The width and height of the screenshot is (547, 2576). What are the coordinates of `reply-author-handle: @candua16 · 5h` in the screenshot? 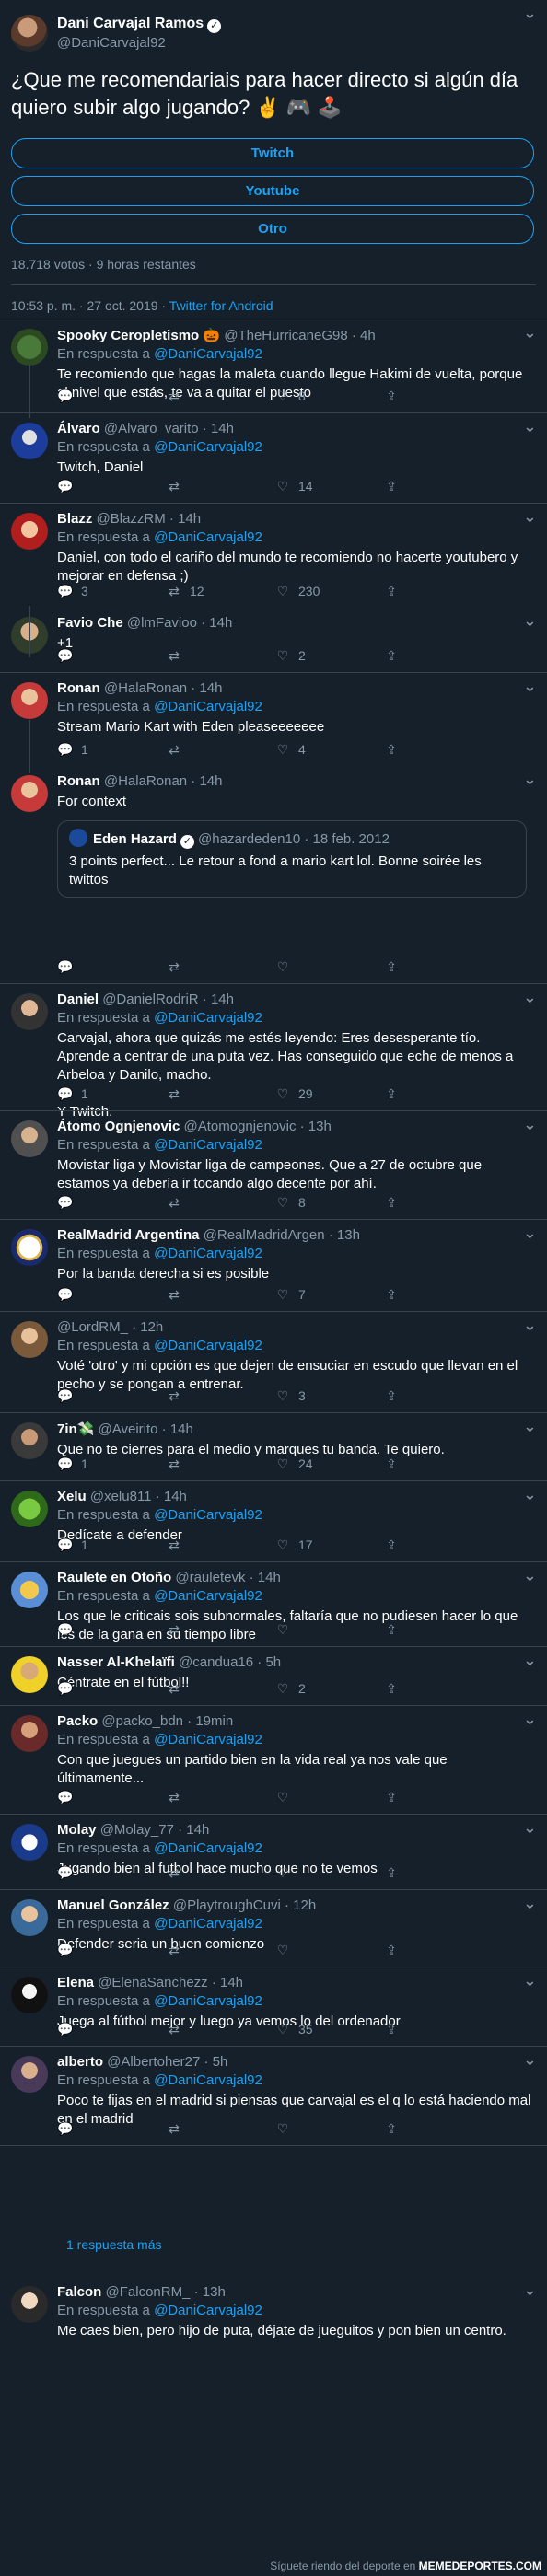 It's located at (230, 1662).